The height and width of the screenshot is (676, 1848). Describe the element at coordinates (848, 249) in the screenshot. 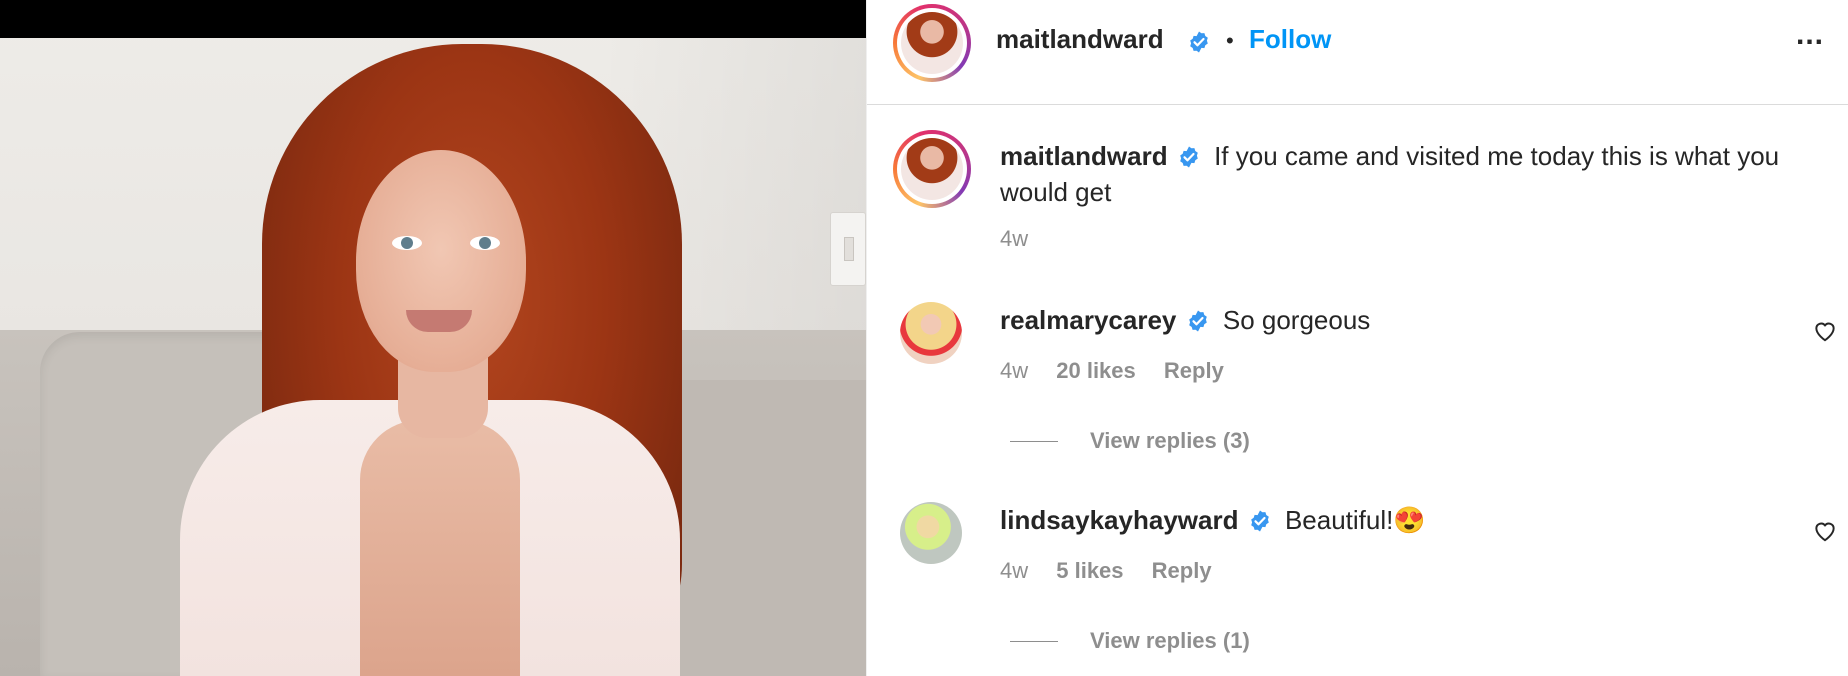

I see `light-switch` at that location.